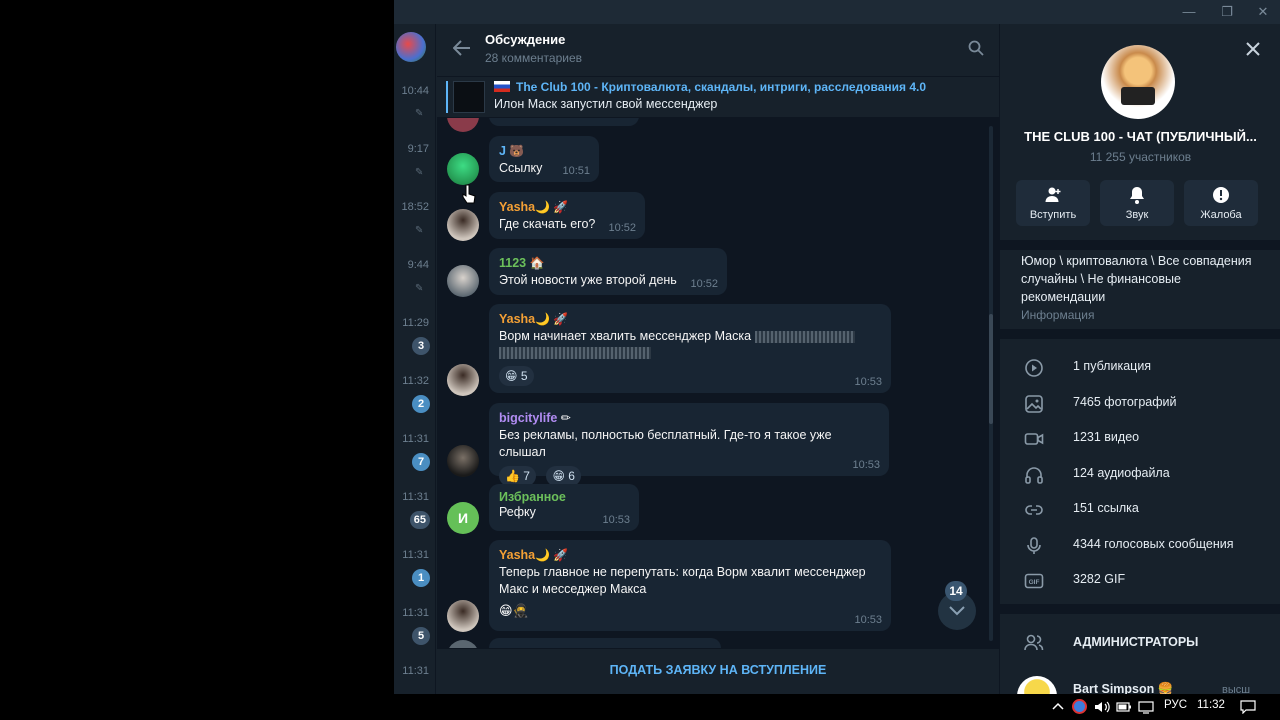  Describe the element at coordinates (690, 611) in the screenshot. I see `reaction-stickers: 😁🥷` at that location.